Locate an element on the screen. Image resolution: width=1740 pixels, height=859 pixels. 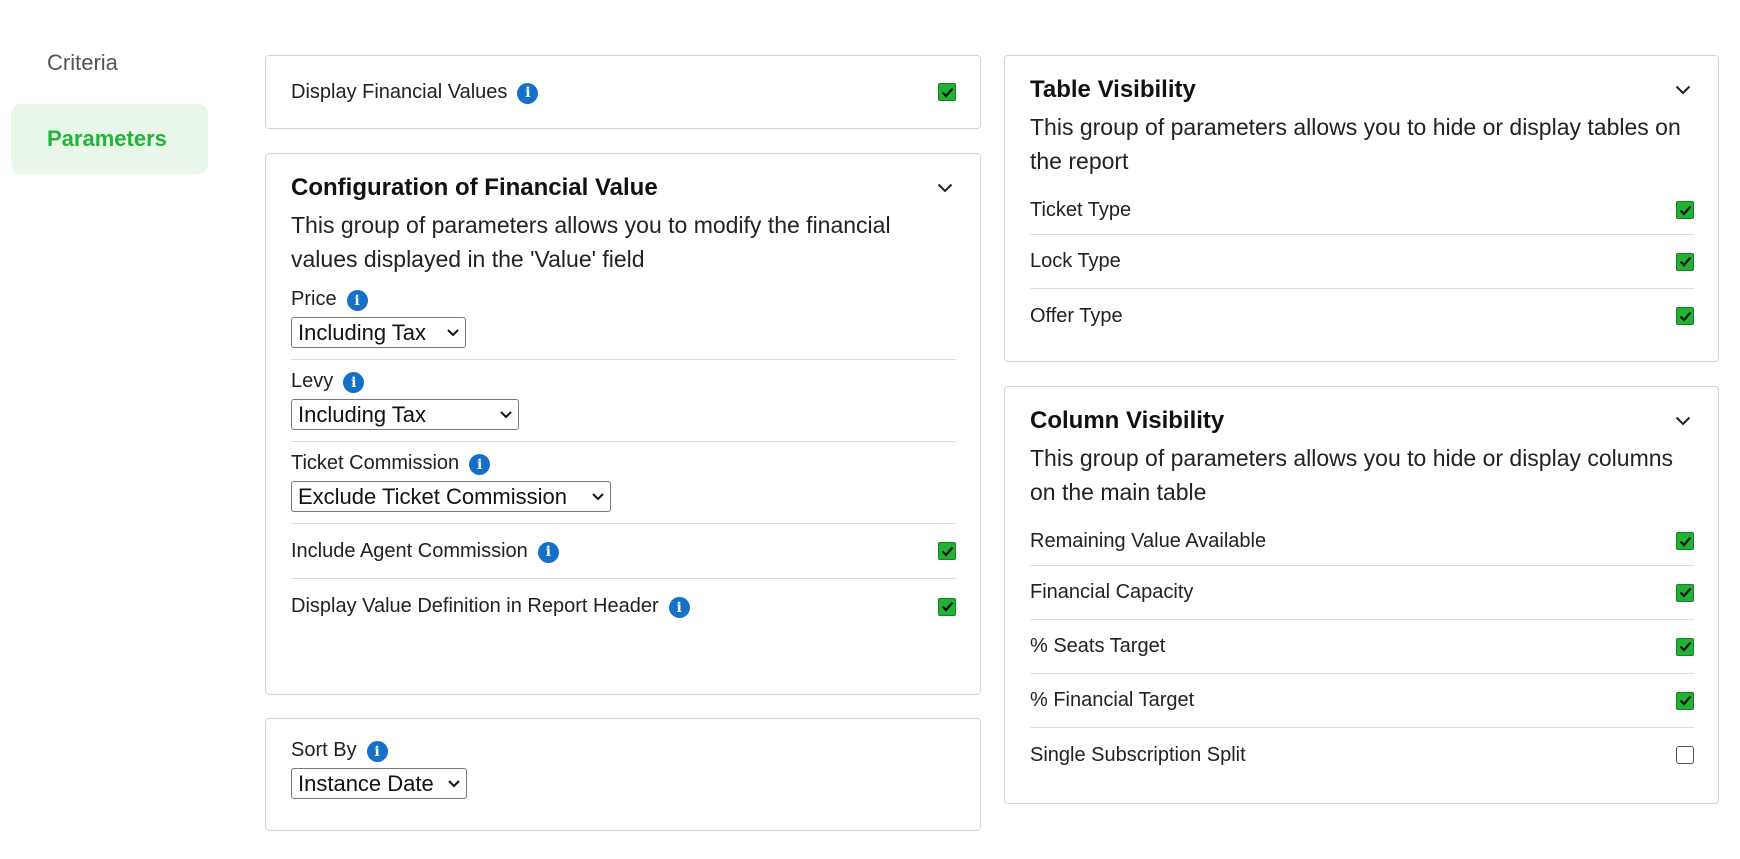
agent-commission-row: Include Agent Commission i is located at coordinates (623, 551).